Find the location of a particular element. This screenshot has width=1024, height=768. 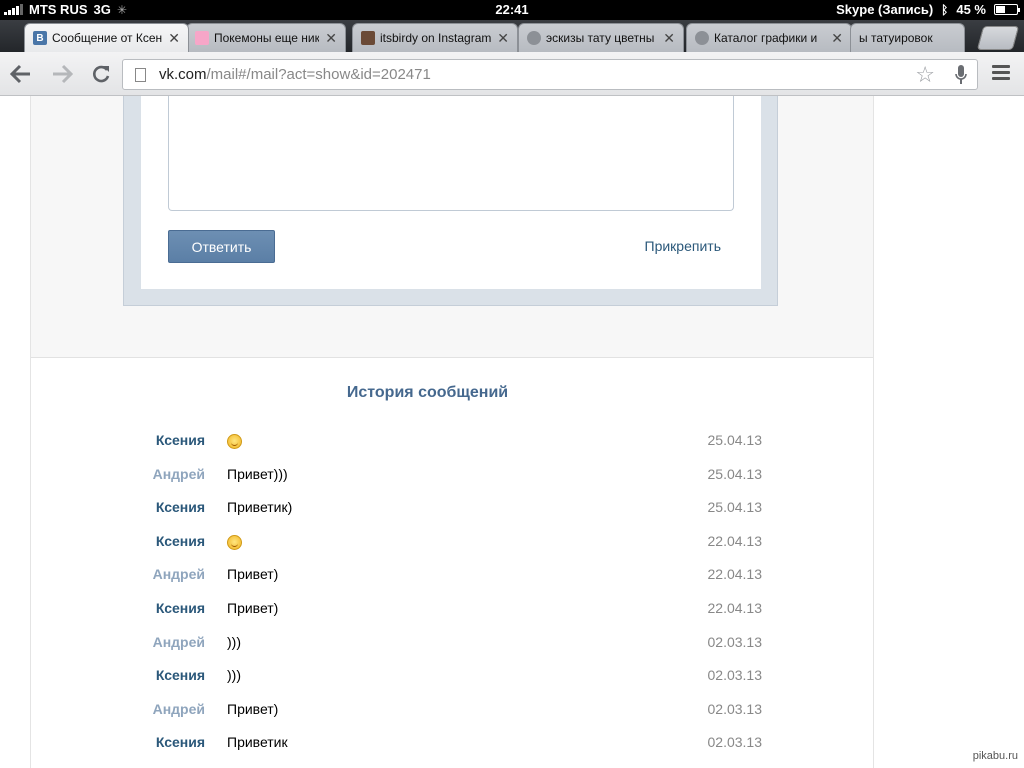

reload-button is located at coordinates (101, 74).